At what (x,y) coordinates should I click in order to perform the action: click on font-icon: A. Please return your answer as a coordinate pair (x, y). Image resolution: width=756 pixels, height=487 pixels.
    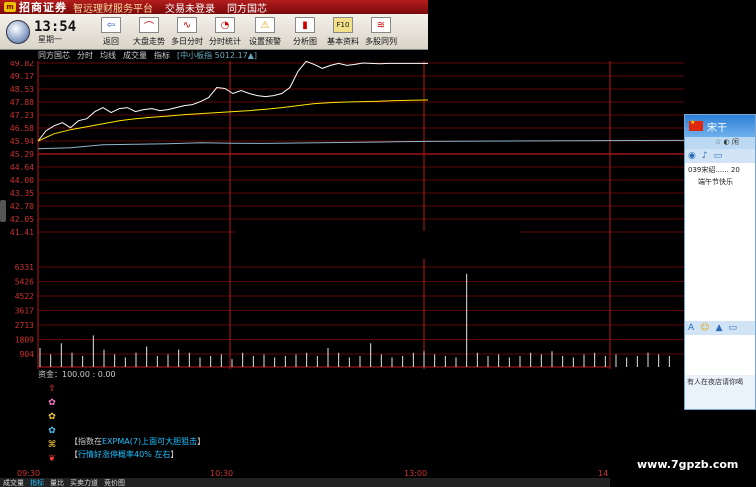
    Looking at the image, I should click on (691, 328).